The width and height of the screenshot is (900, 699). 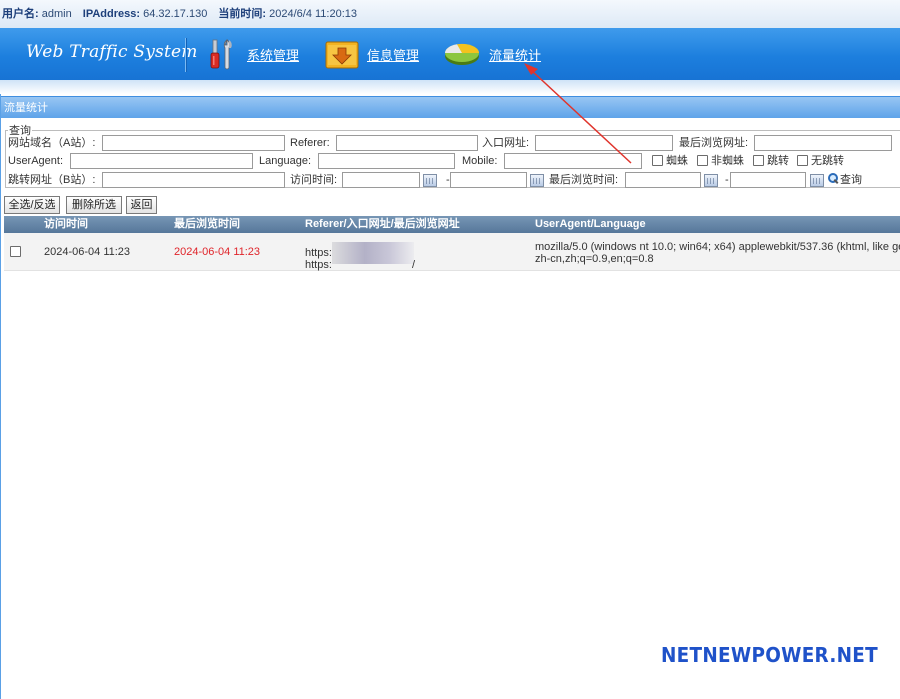 I want to click on mobile-input, so click(x=573, y=161).